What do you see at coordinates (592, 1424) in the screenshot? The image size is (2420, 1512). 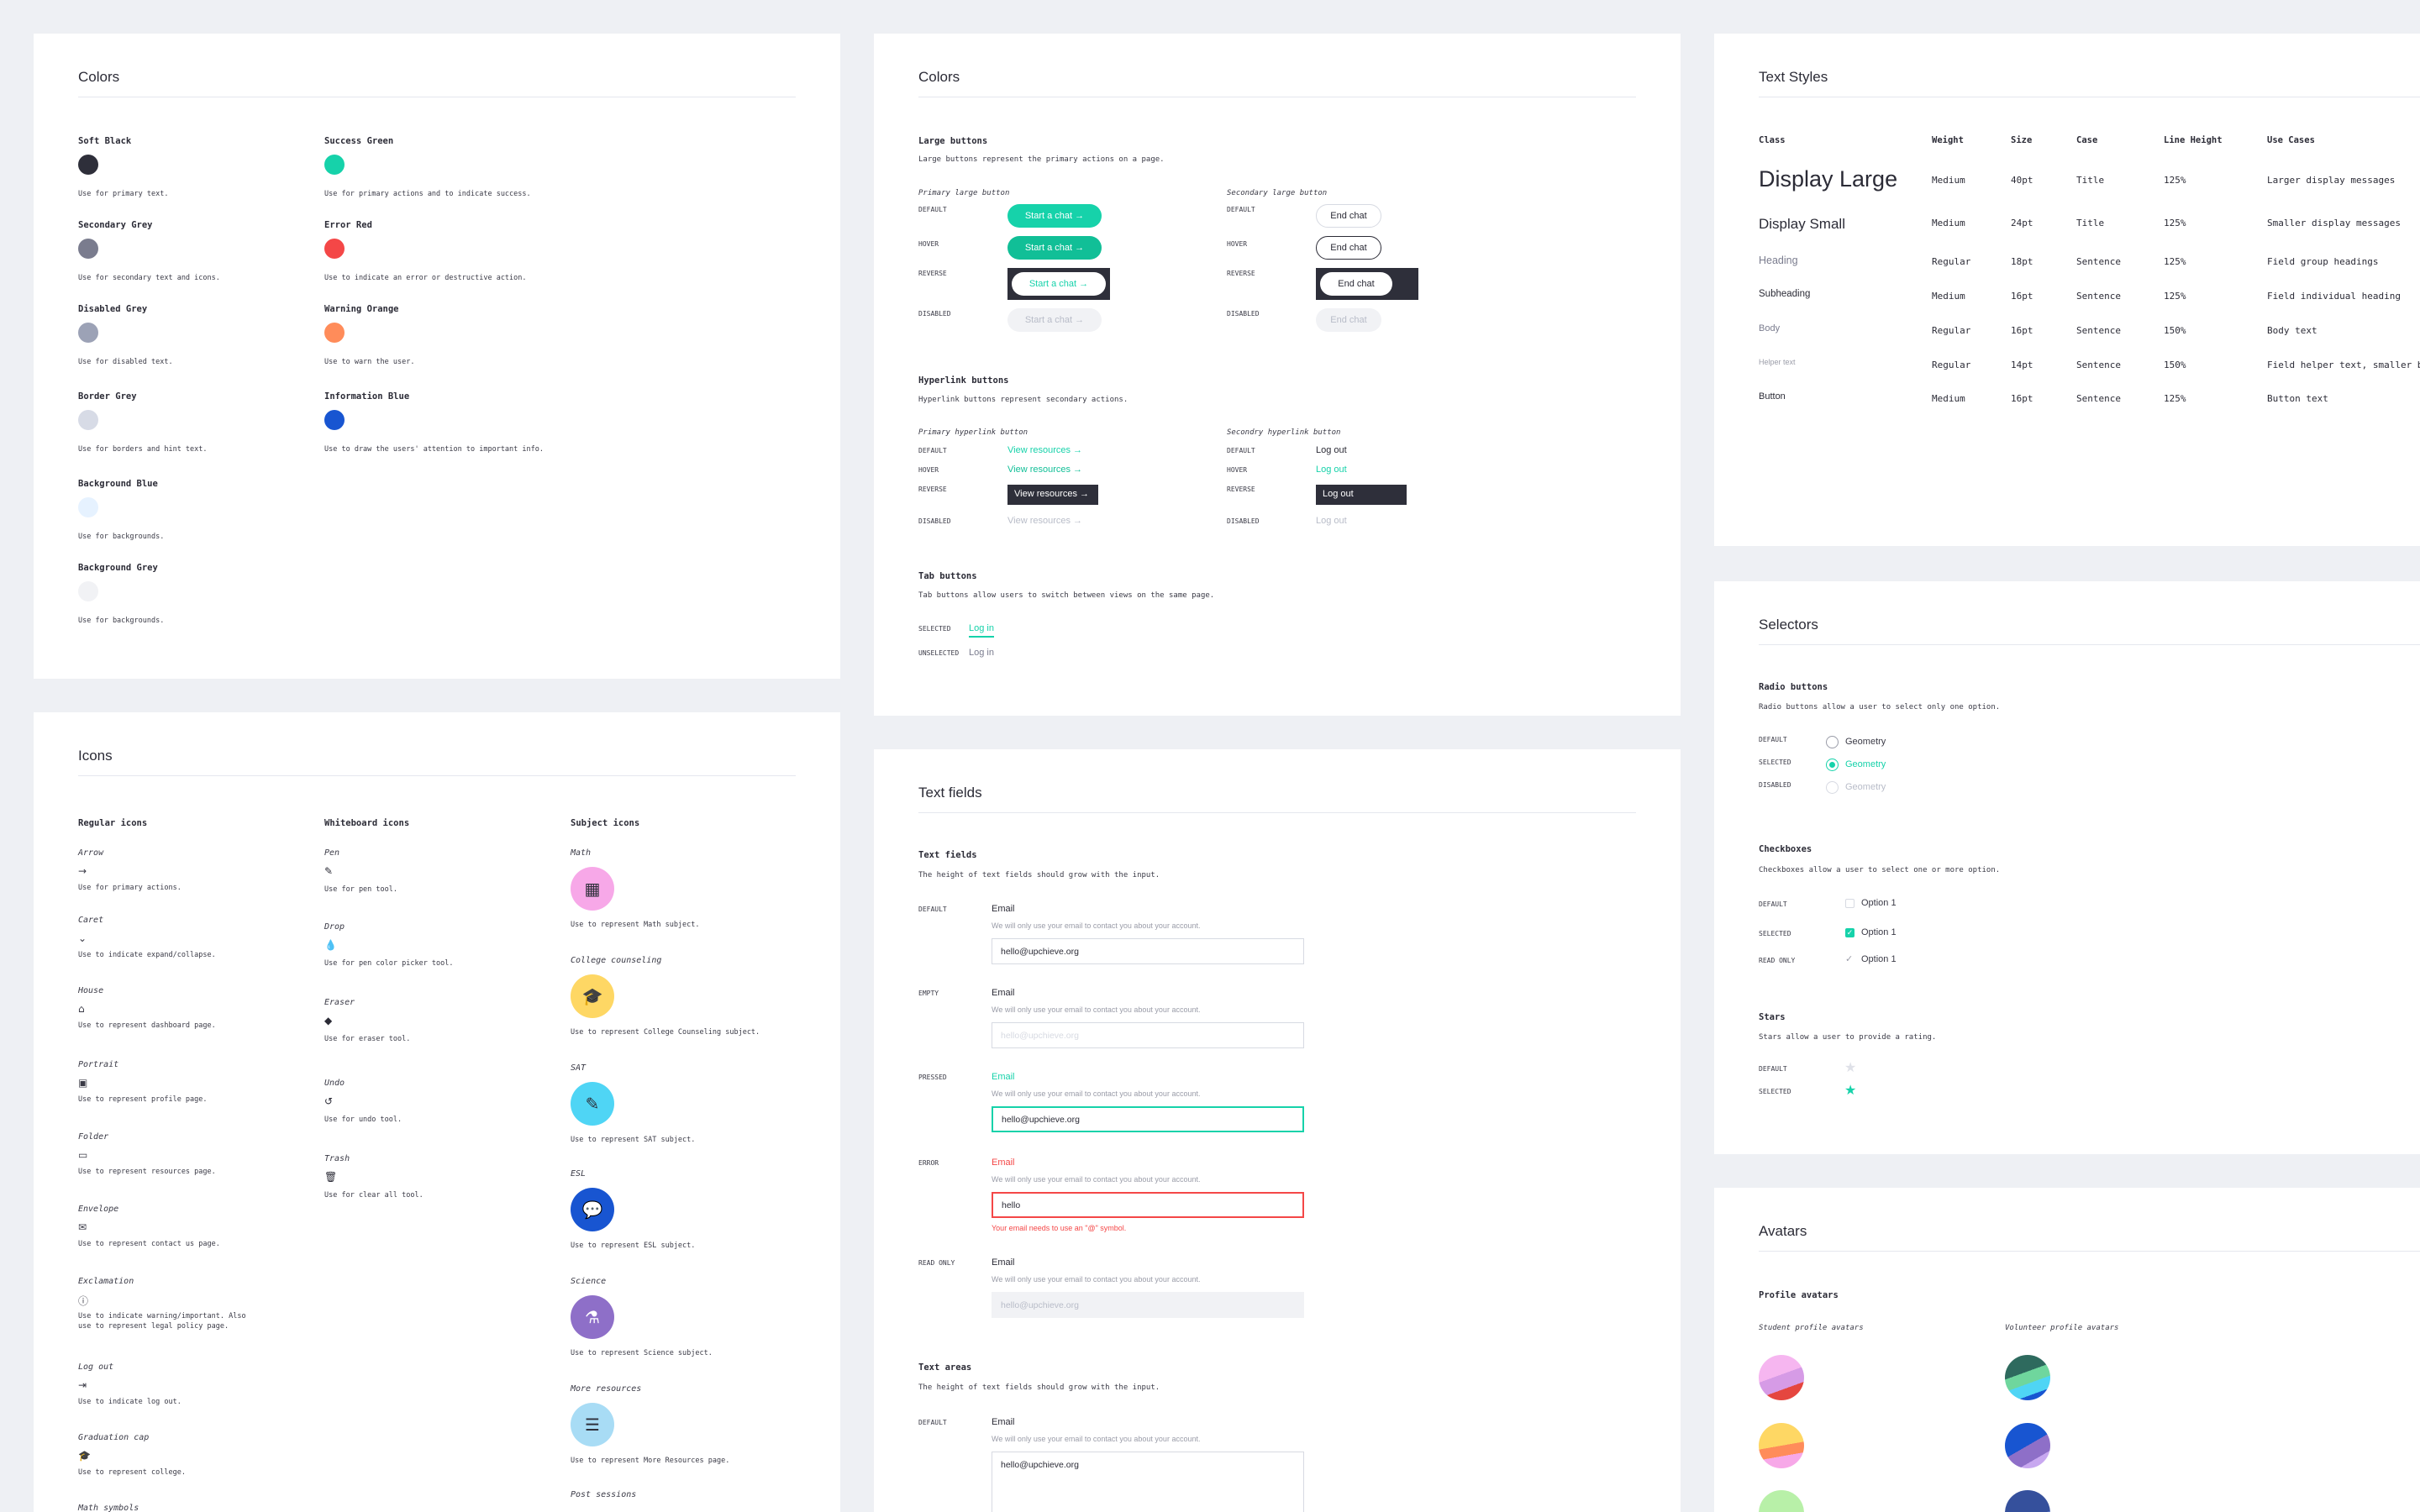 I see `books-icon: ☰` at bounding box center [592, 1424].